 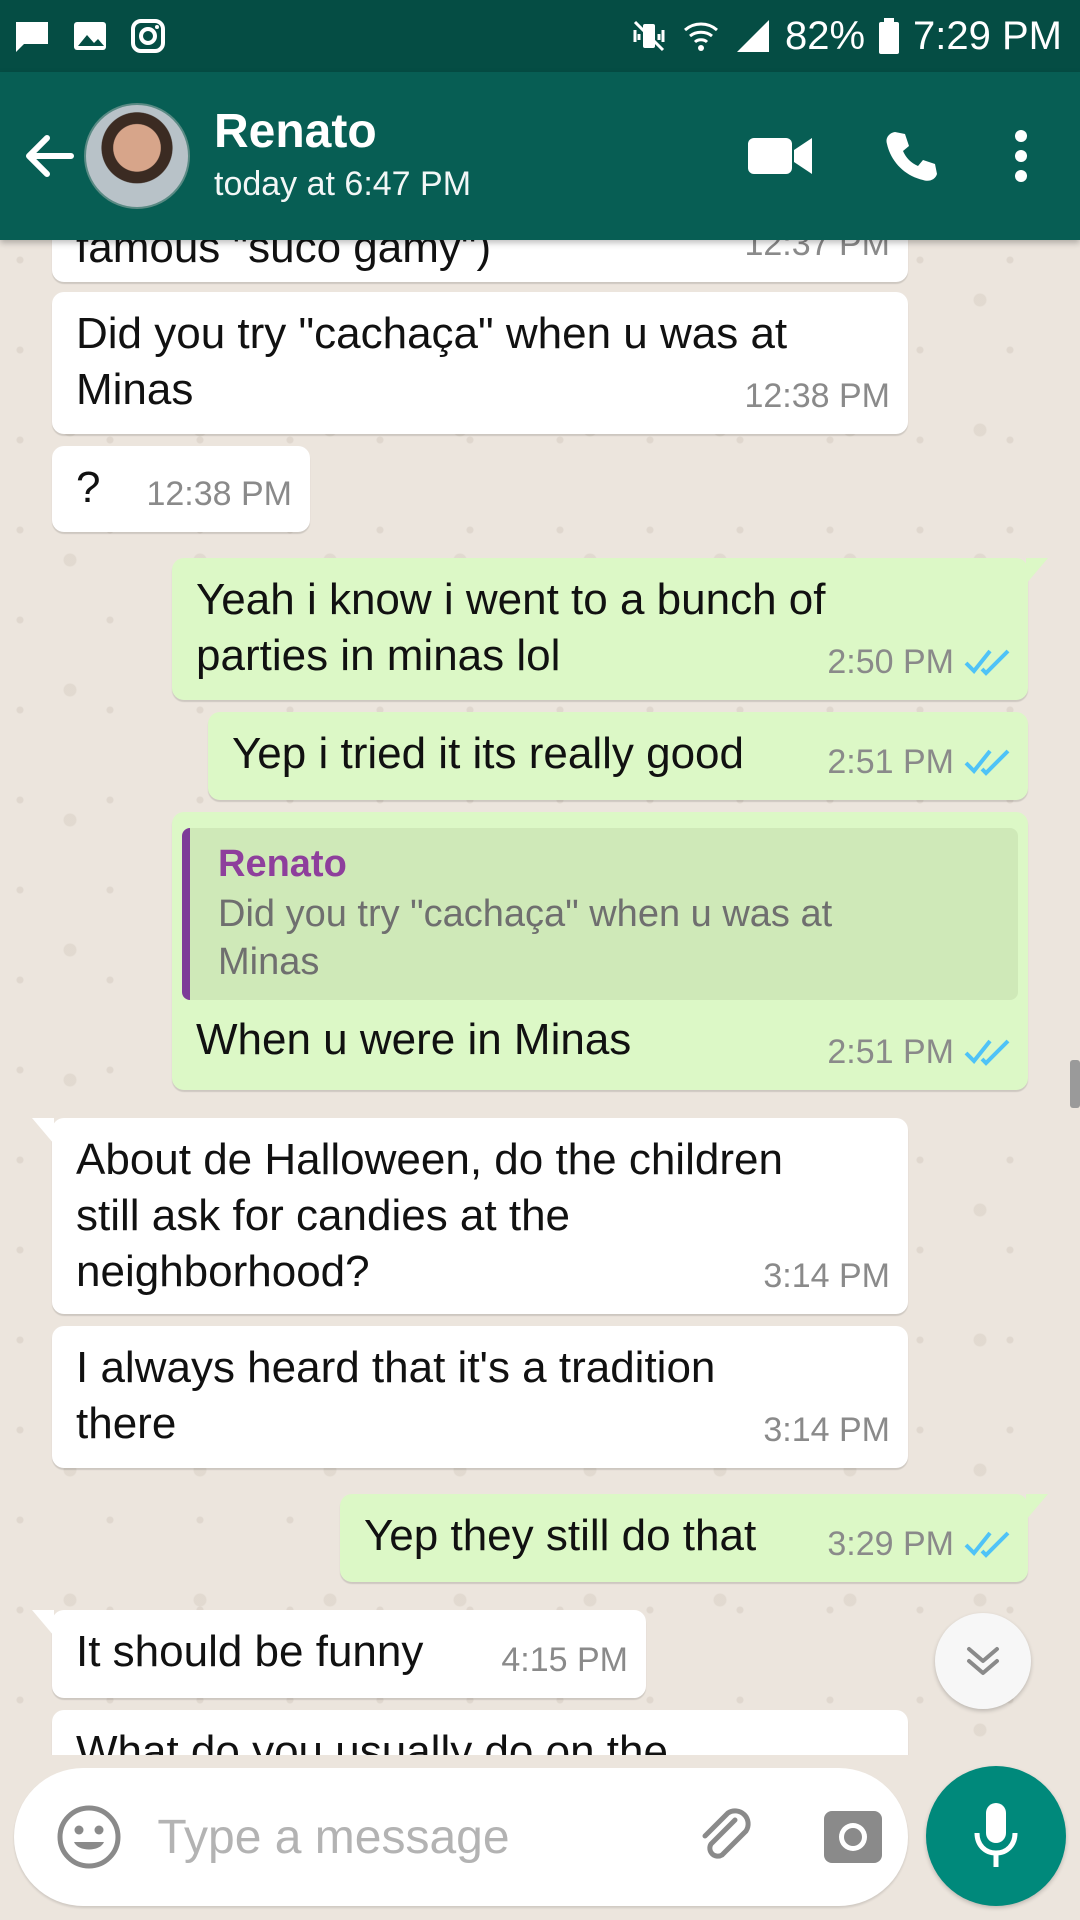 I want to click on message-composer, so click(x=461, y=1837).